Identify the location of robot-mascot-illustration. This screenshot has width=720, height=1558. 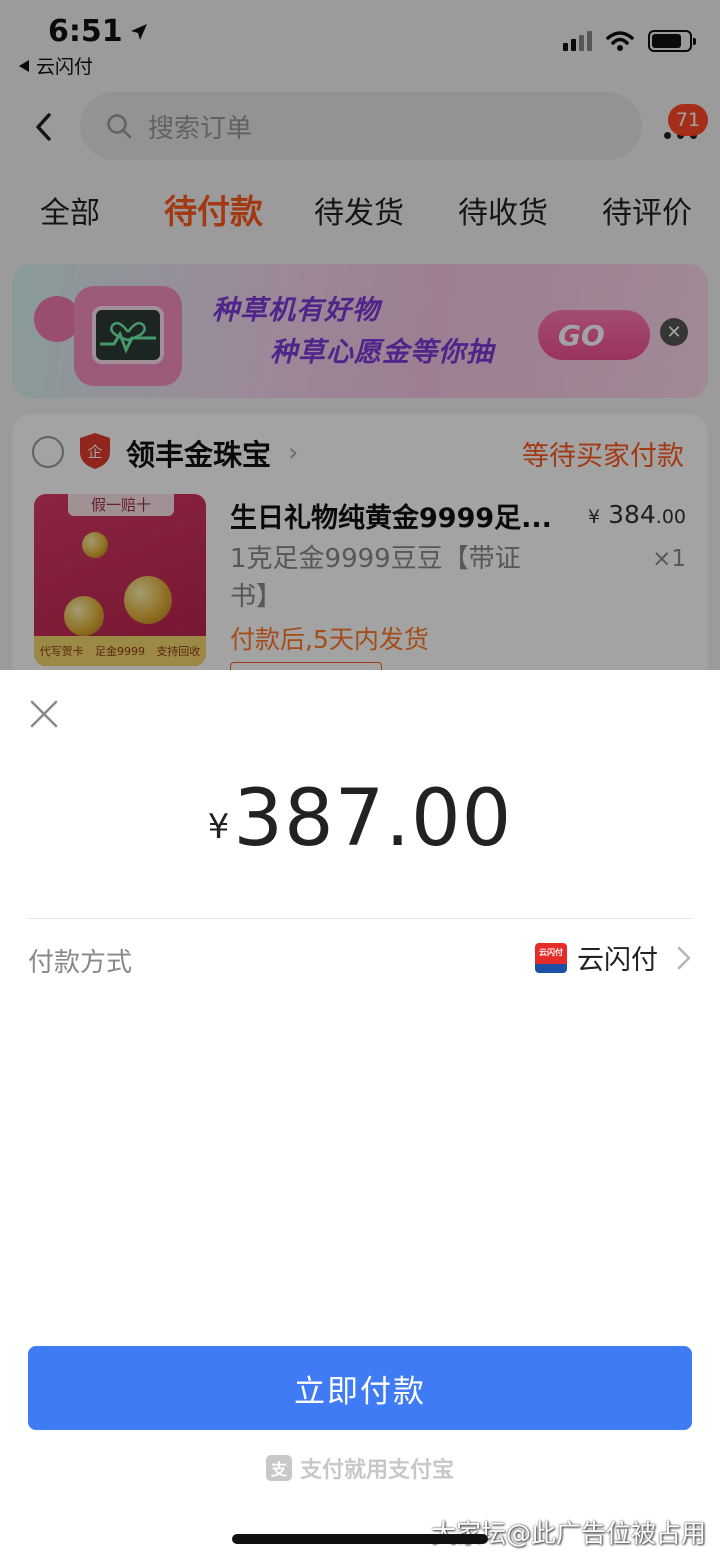
(119, 335).